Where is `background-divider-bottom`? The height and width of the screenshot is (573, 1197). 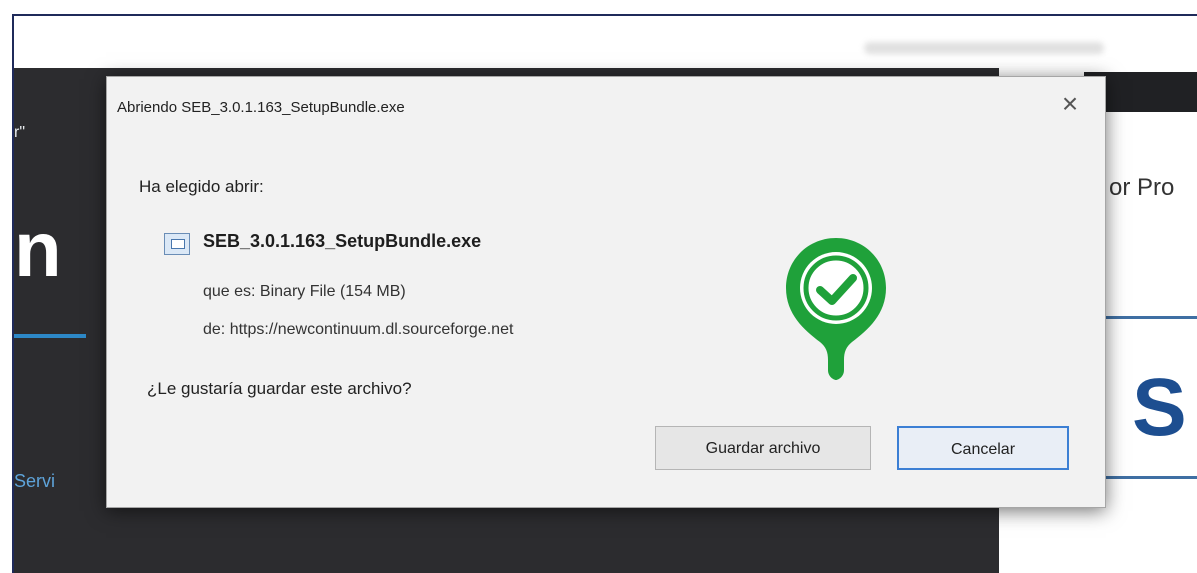
background-divider-bottom is located at coordinates (1150, 477).